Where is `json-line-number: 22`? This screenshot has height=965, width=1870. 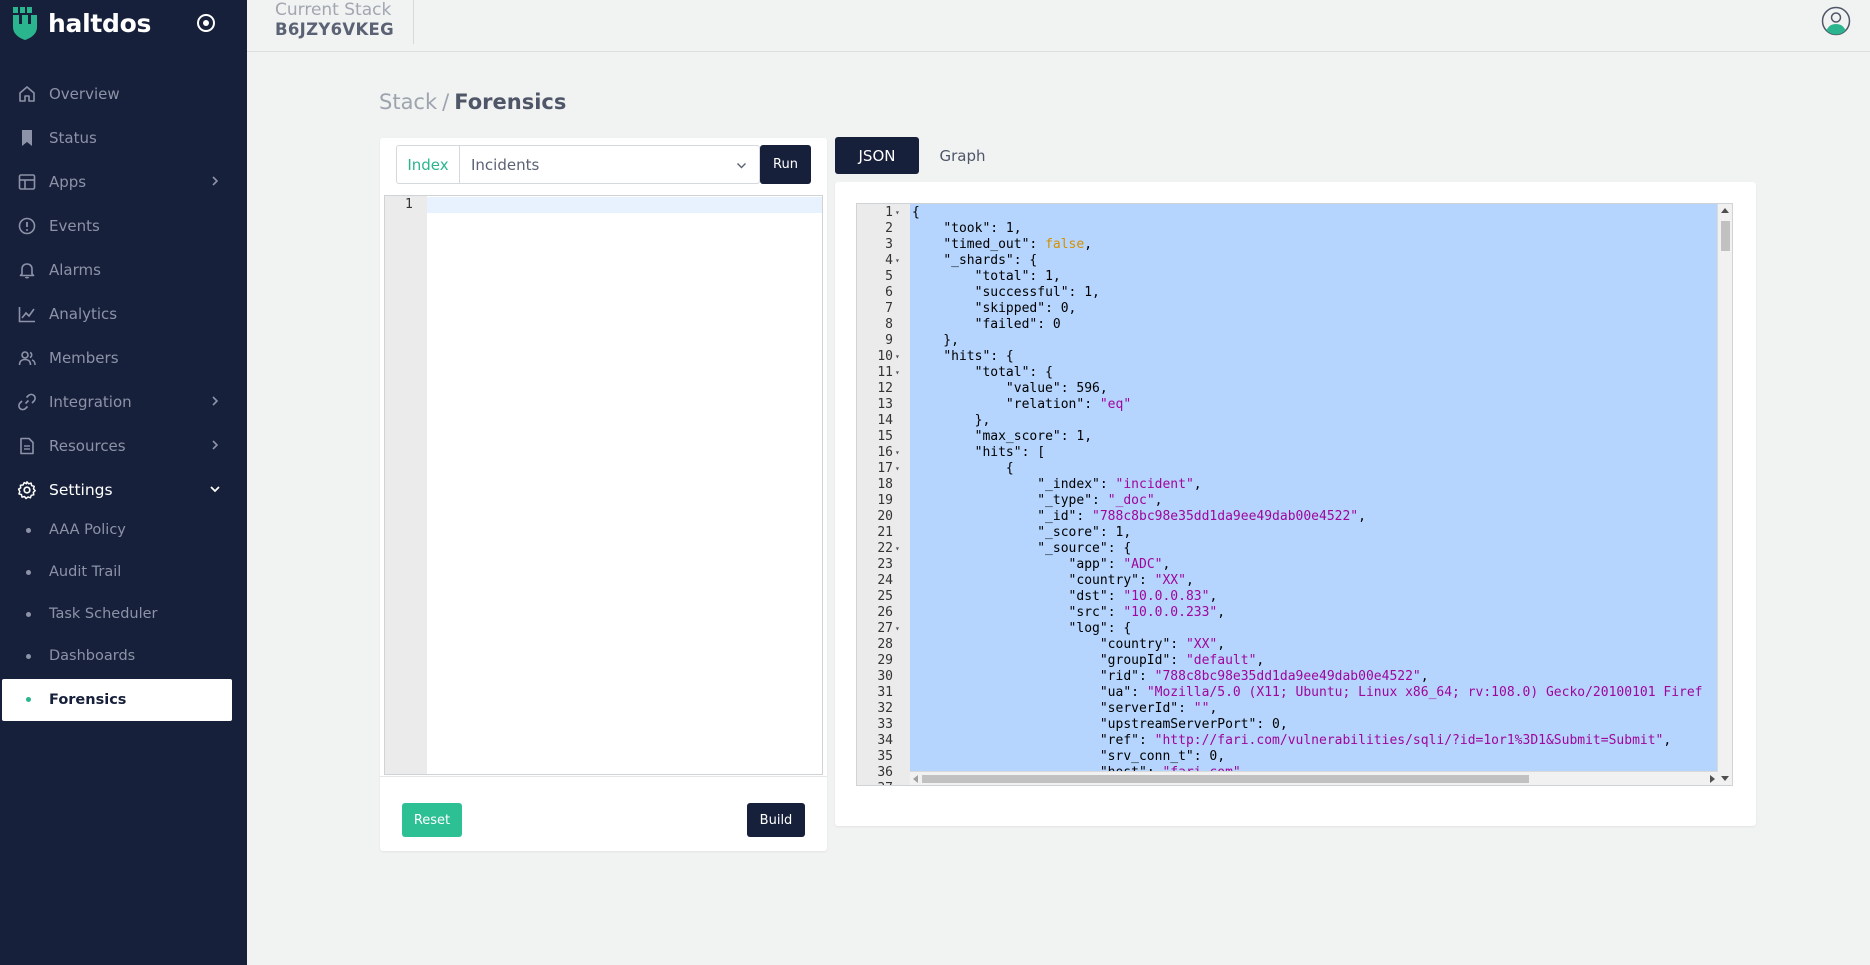 json-line-number: 22 is located at coordinates (885, 548).